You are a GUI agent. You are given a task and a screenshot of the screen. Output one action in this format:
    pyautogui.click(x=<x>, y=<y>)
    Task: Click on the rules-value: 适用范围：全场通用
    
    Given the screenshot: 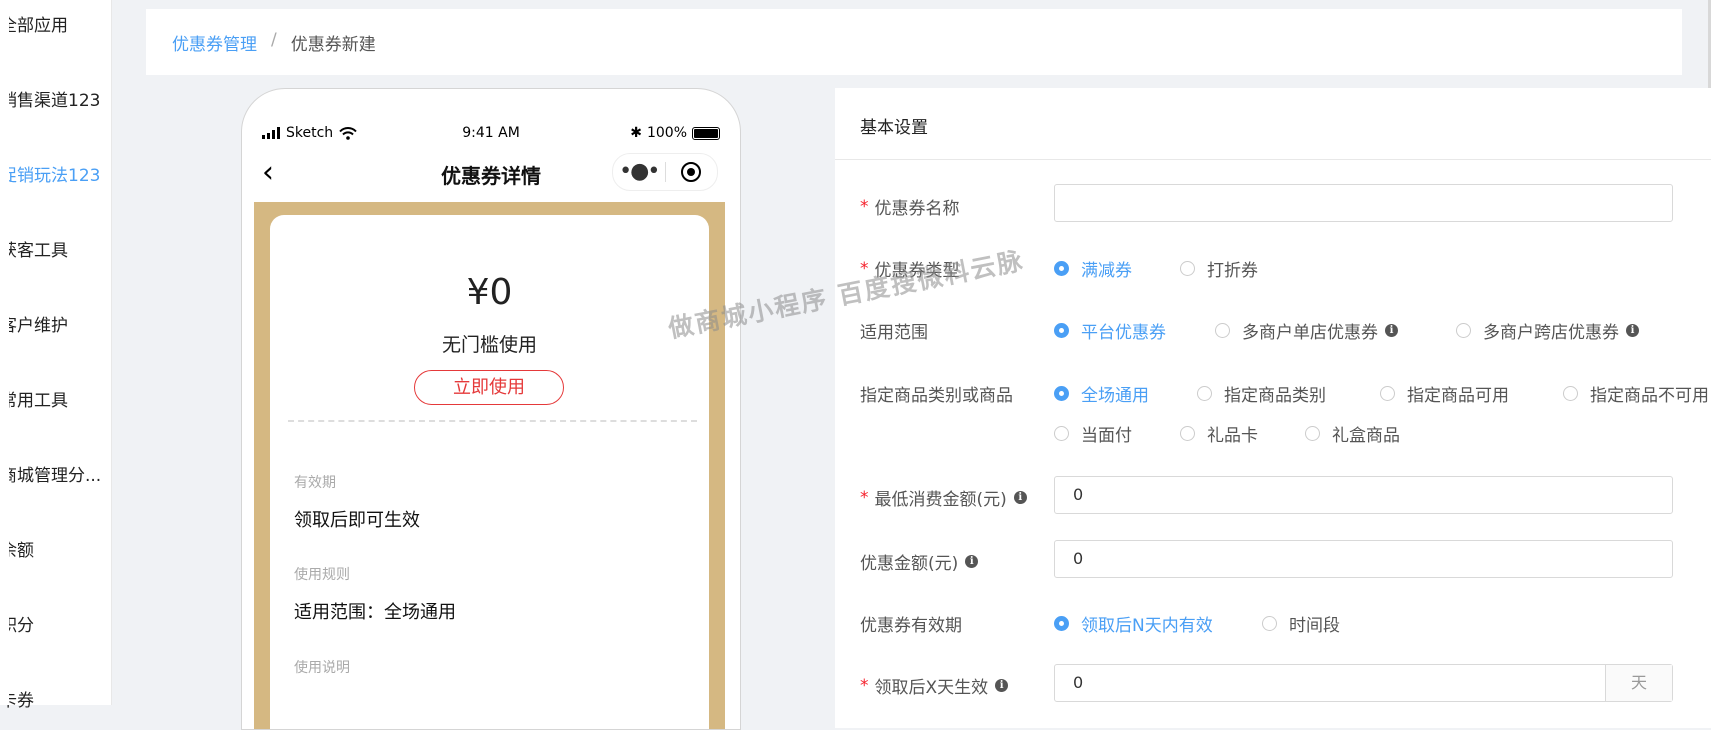 What is the action you would take?
    pyautogui.click(x=375, y=612)
    